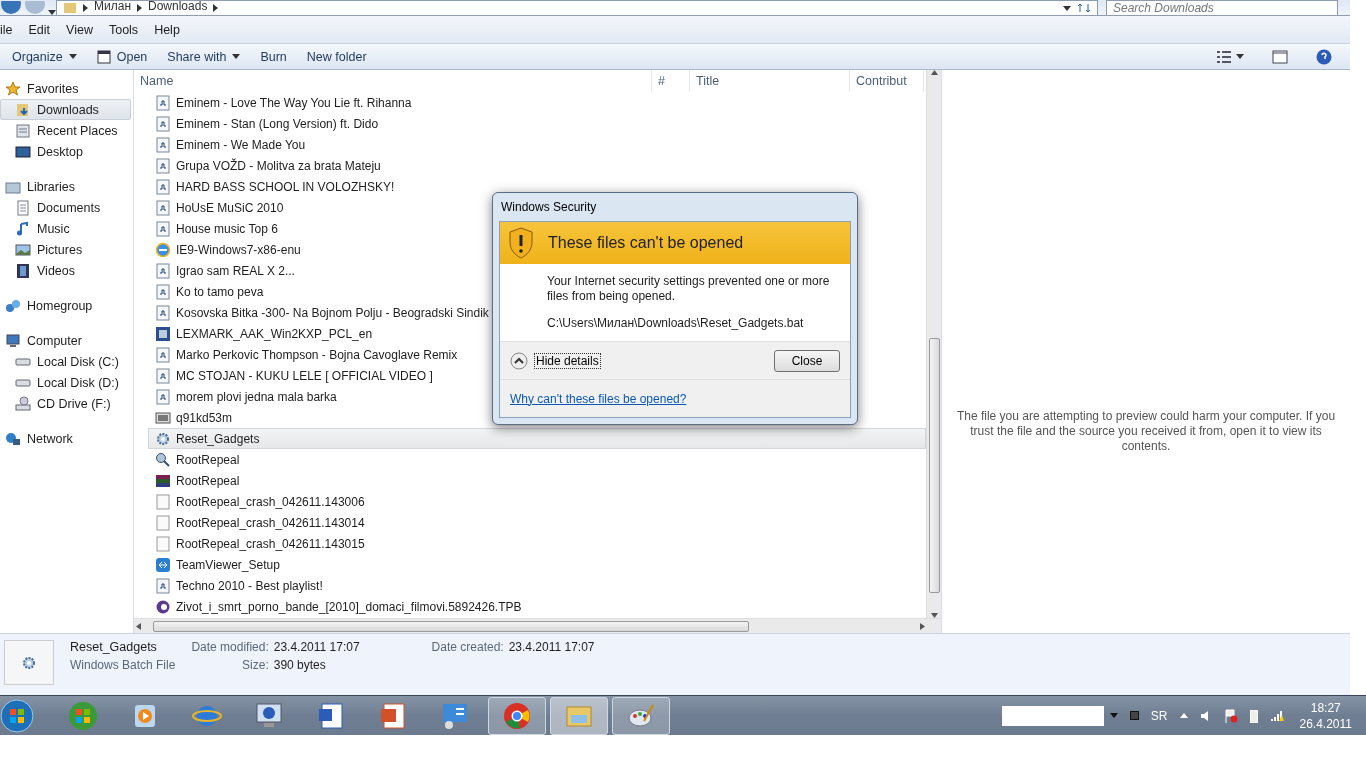 Image resolution: width=1366 pixels, height=768 pixels. I want to click on dialog-title: Windows Security, so click(549, 207).